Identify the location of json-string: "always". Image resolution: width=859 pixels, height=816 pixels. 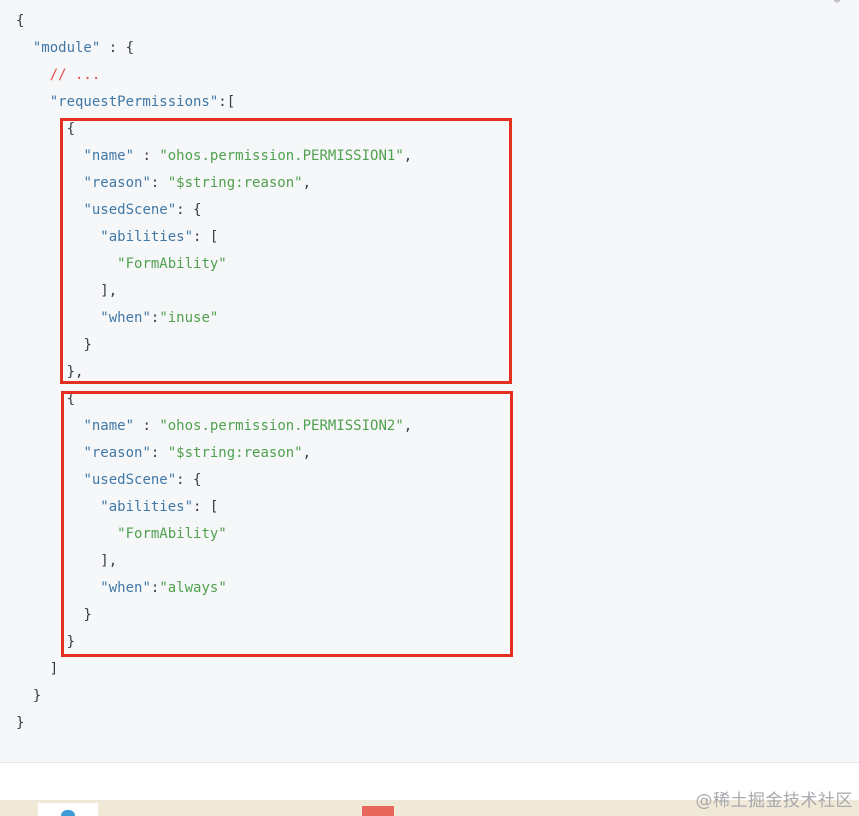
(193, 588).